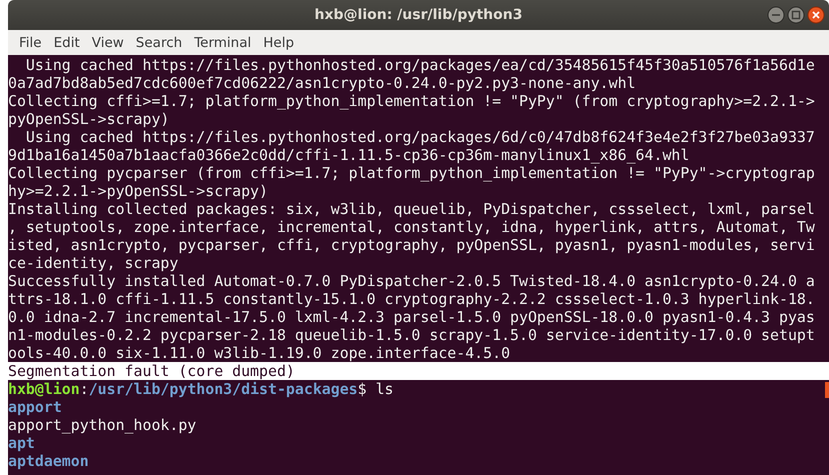 The height and width of the screenshot is (475, 829). What do you see at coordinates (411, 173) in the screenshot?
I see `output-line: Collecting pycparser (from cffi>=1.7; platform_python_implementation != "PyPy"->cryptograp` at bounding box center [411, 173].